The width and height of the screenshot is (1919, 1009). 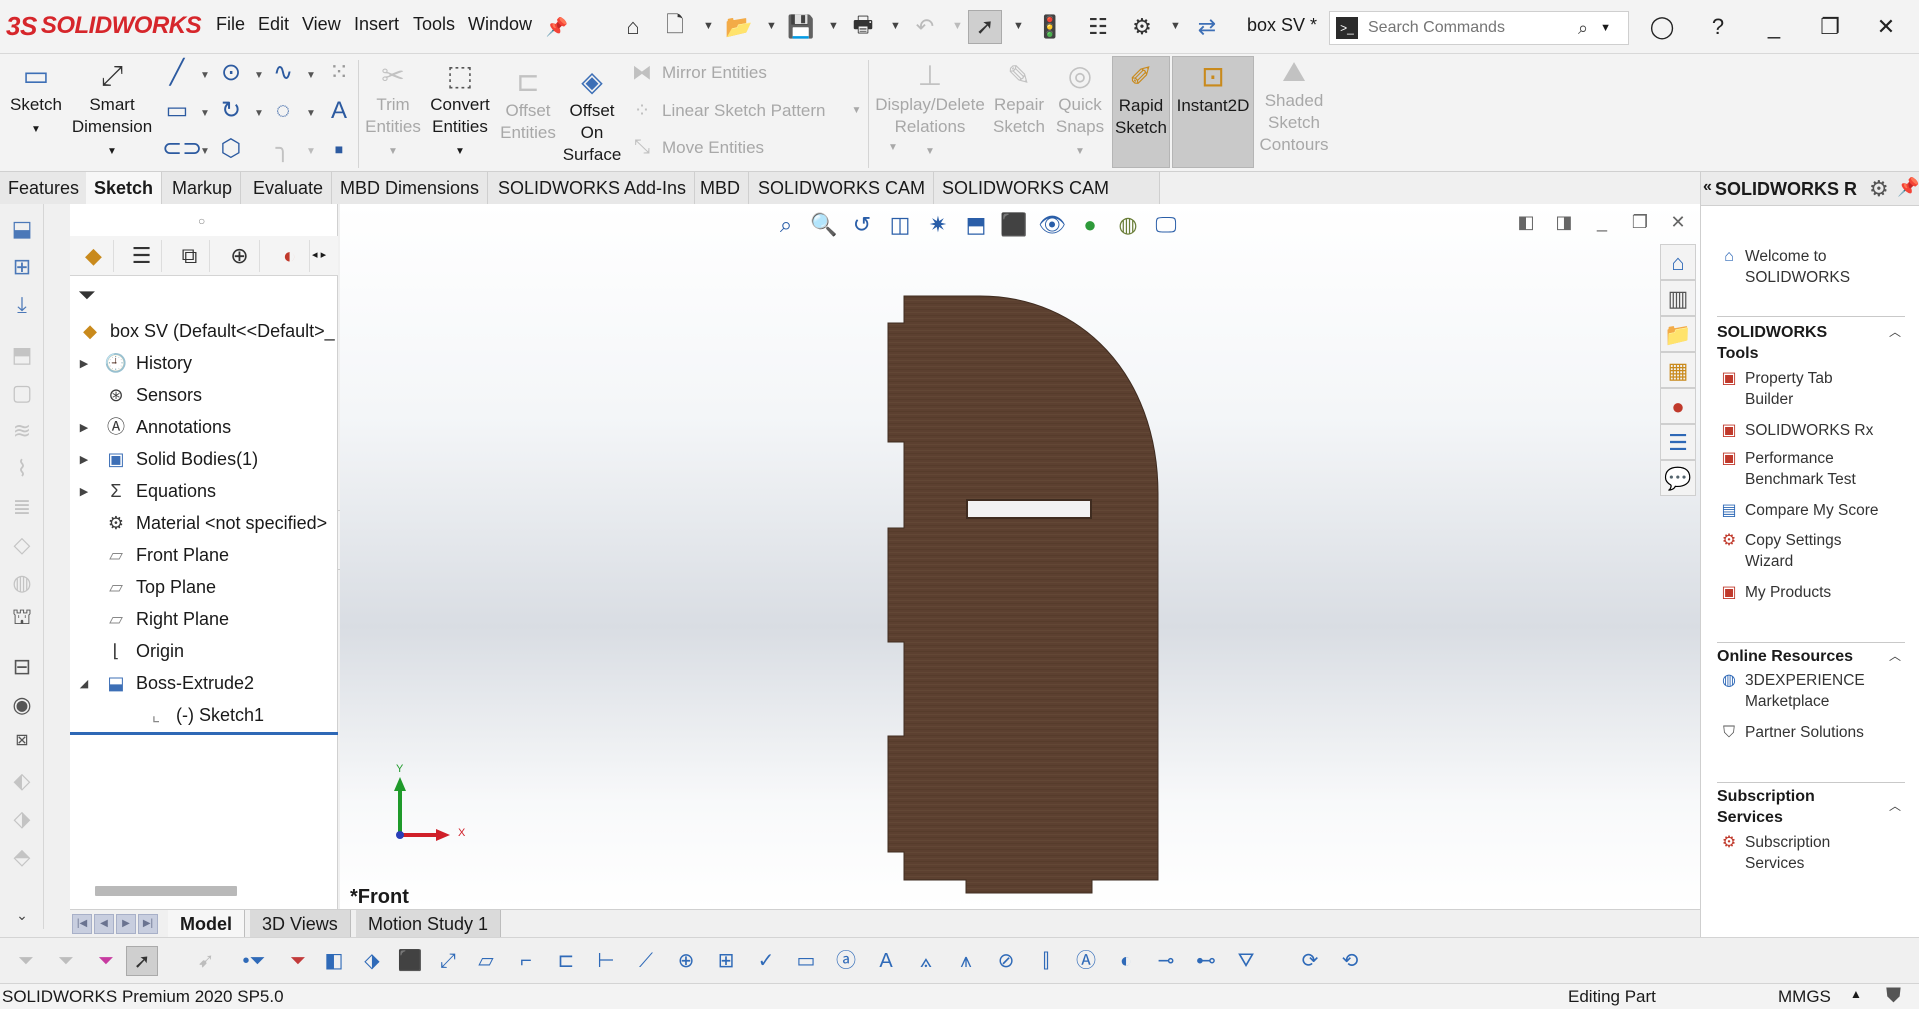 I want to click on task-pane-pin-icon: 📌, so click(x=1908, y=187).